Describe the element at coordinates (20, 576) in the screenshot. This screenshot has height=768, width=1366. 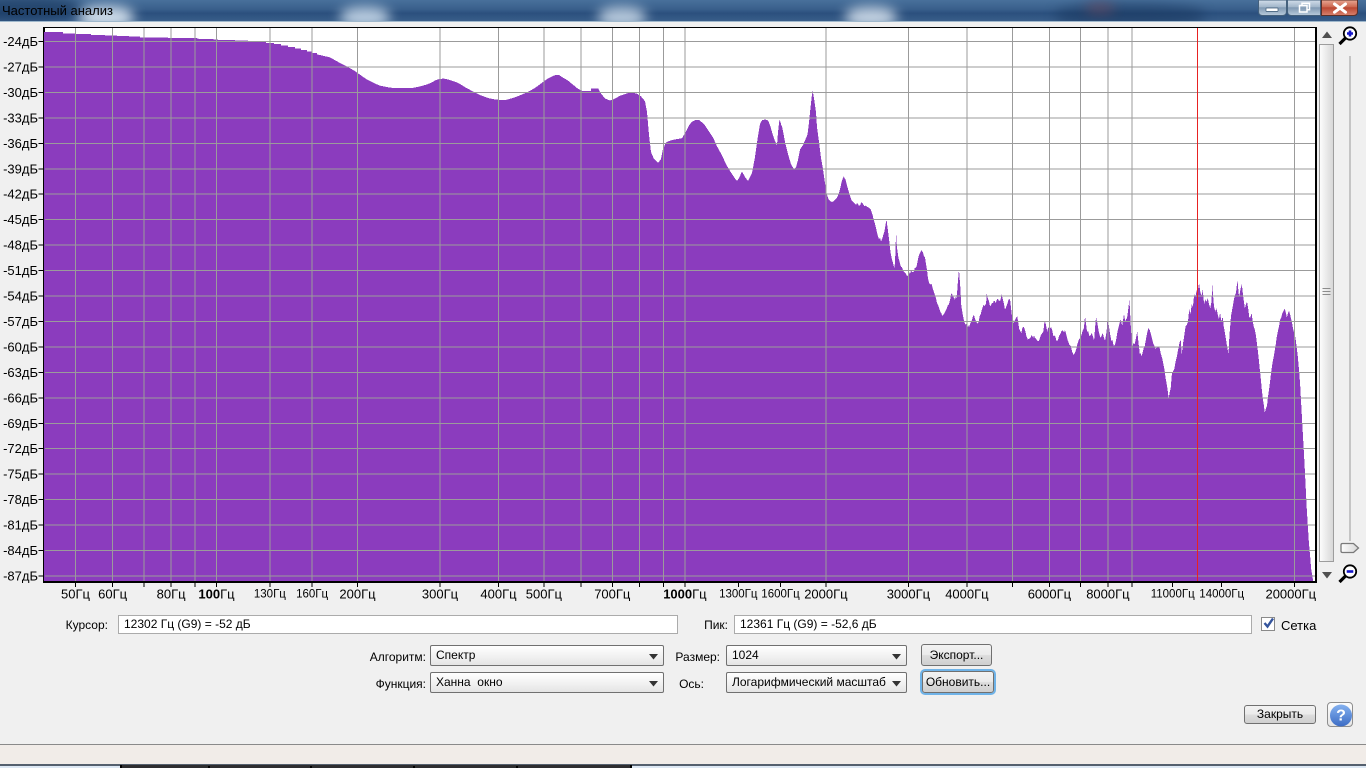
I see `svg-text: -87дБ` at that location.